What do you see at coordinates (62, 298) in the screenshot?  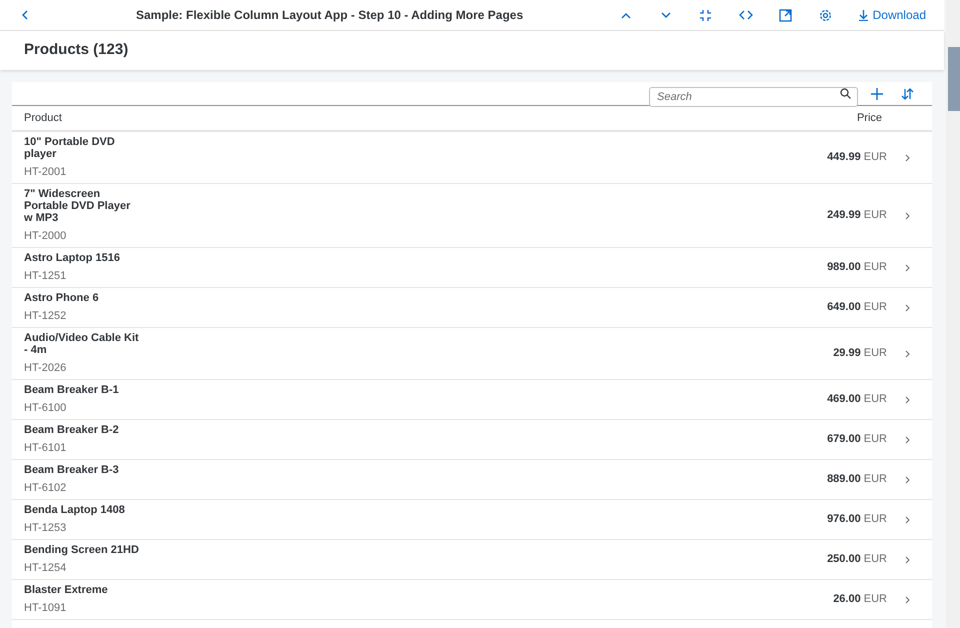 I see `product-name: Astro Phone 6` at bounding box center [62, 298].